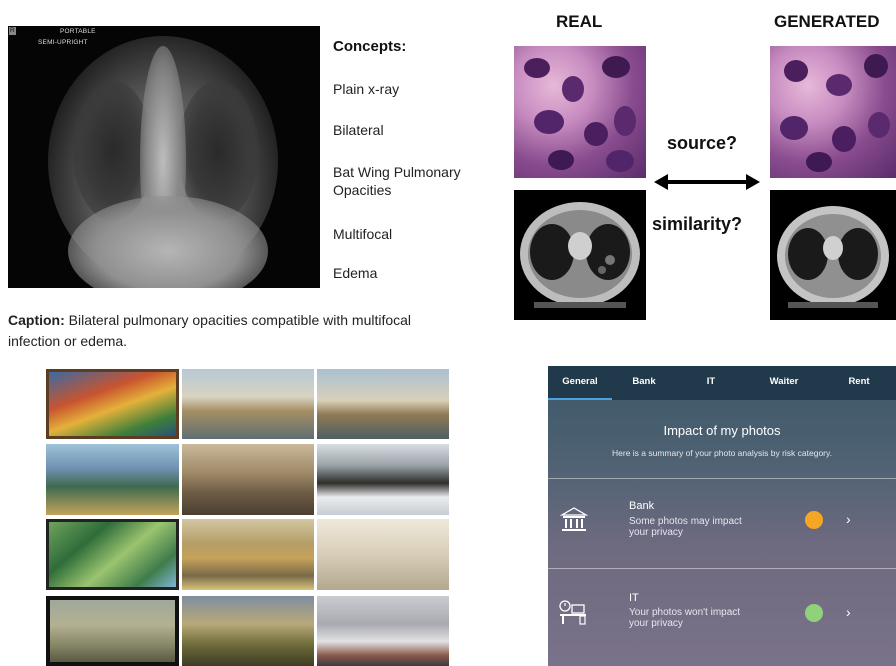 This screenshot has width=896, height=666. What do you see at coordinates (833, 112) in the screenshot?
I see `generated-histology-image` at bounding box center [833, 112].